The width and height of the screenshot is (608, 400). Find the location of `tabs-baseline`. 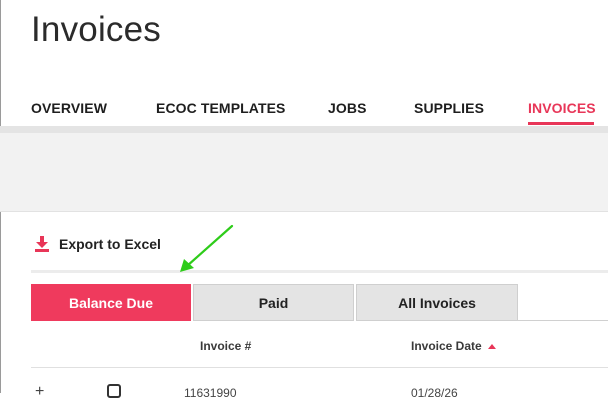

tabs-baseline is located at coordinates (562, 320).